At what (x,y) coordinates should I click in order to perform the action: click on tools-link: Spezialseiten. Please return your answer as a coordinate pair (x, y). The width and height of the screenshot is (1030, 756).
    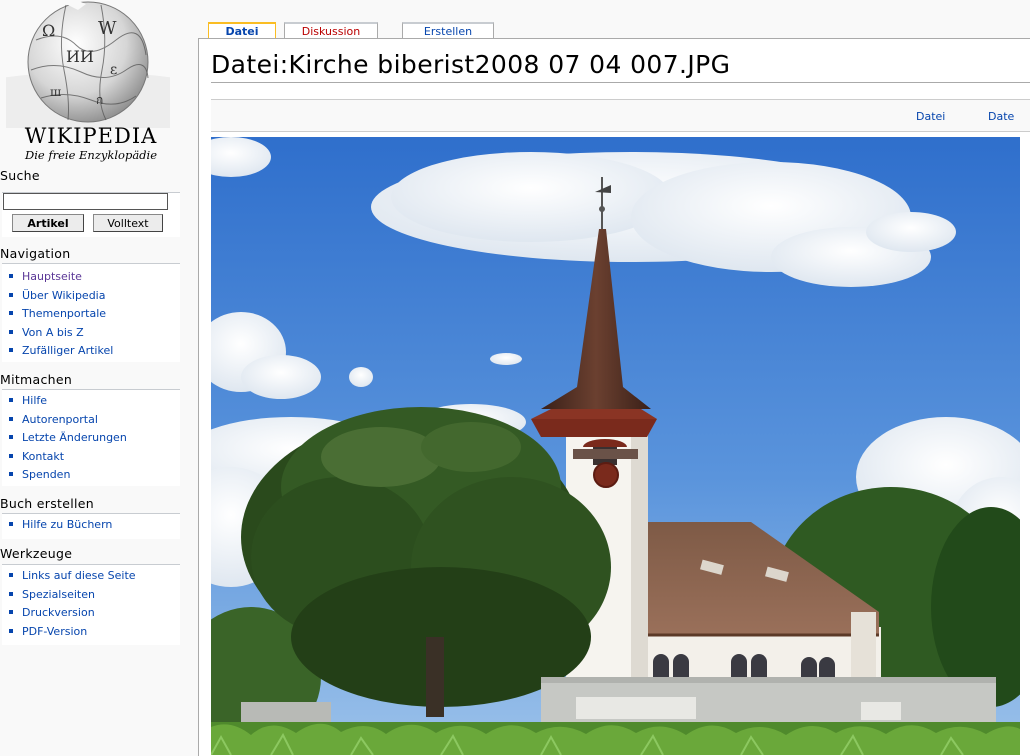
    Looking at the image, I should click on (58, 594).